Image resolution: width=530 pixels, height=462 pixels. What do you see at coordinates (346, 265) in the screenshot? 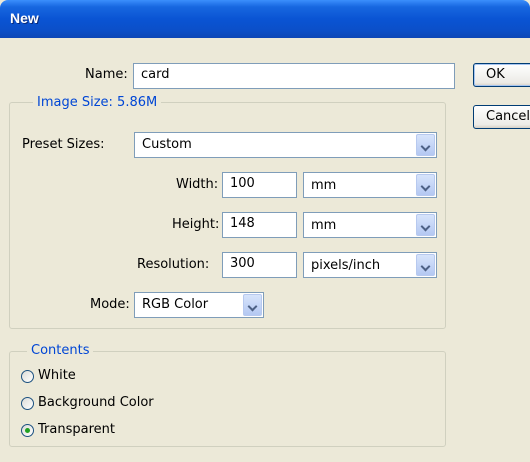
I see `resolution-unit-value: pixels/inch` at bounding box center [346, 265].